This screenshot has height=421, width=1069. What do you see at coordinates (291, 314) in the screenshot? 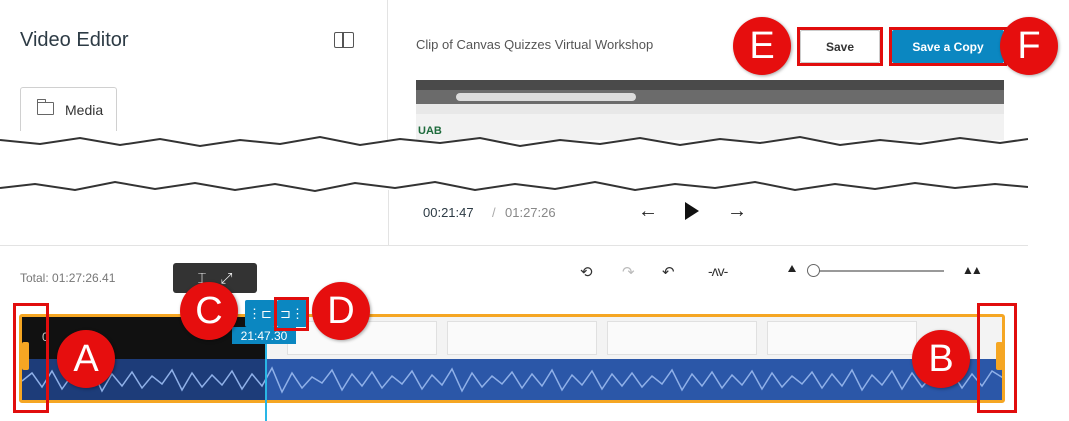
I see `out-point-highlight-box` at bounding box center [291, 314].